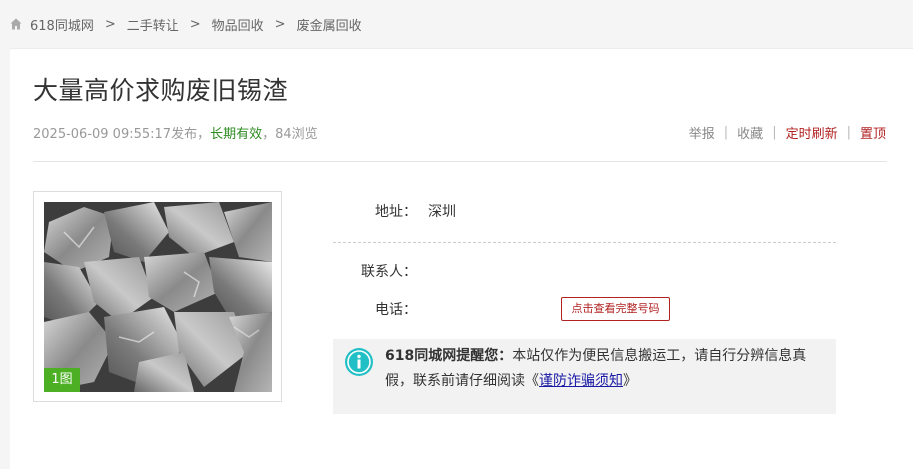  I want to click on address-value: 深圳, so click(442, 212).